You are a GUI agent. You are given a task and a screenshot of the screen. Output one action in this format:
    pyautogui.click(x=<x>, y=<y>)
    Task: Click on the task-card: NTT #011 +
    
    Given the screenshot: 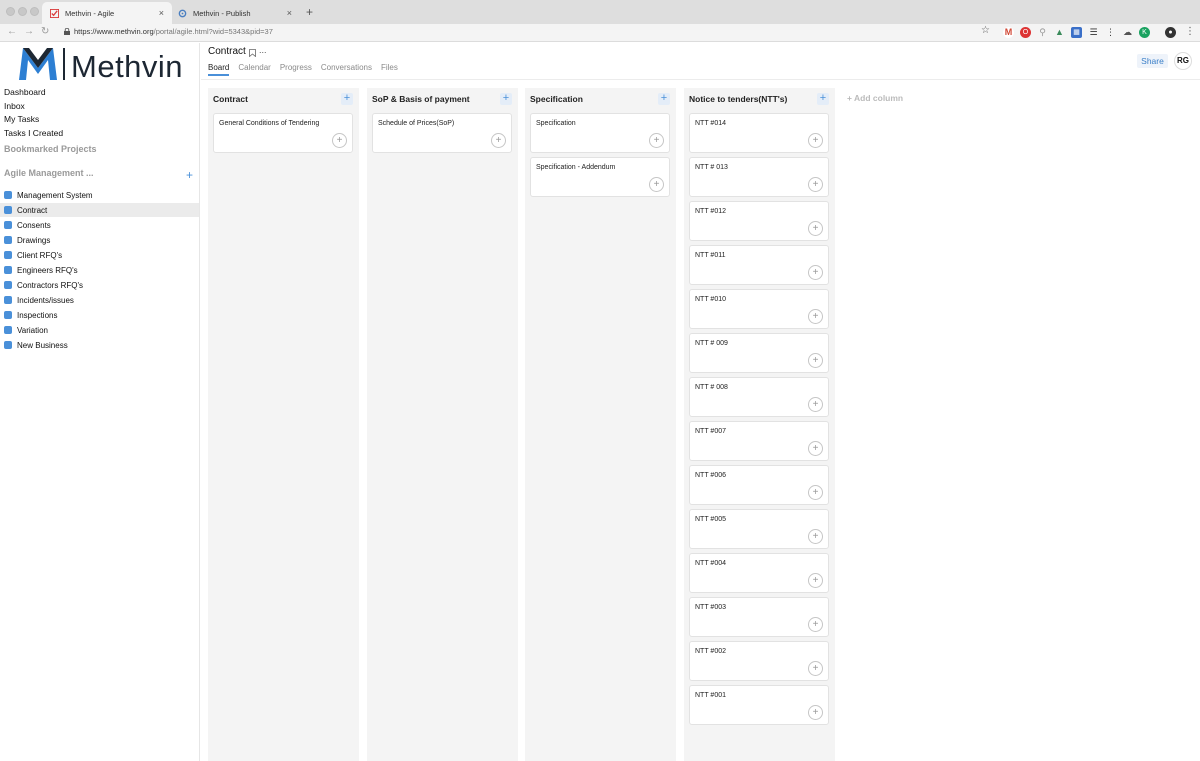 What is the action you would take?
    pyautogui.click(x=759, y=265)
    